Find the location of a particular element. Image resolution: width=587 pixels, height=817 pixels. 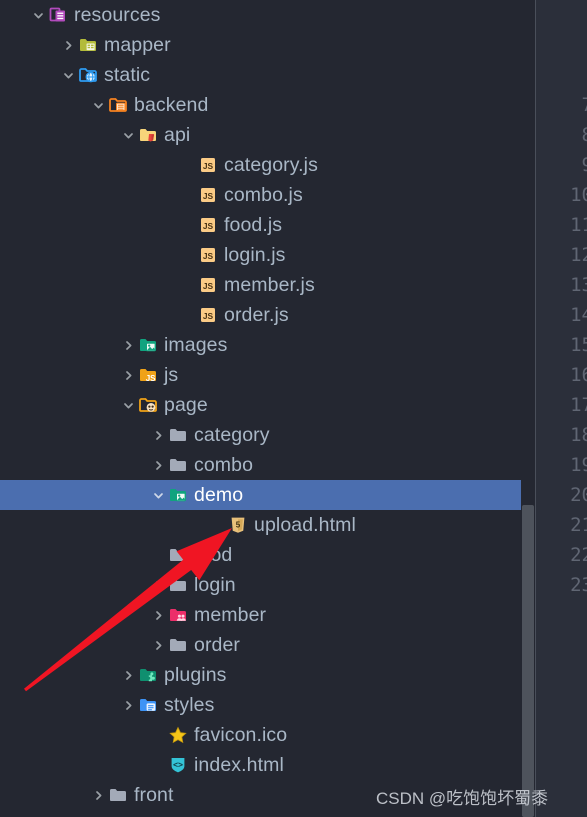

tree-row-js: JS js is located at coordinates (268, 375).